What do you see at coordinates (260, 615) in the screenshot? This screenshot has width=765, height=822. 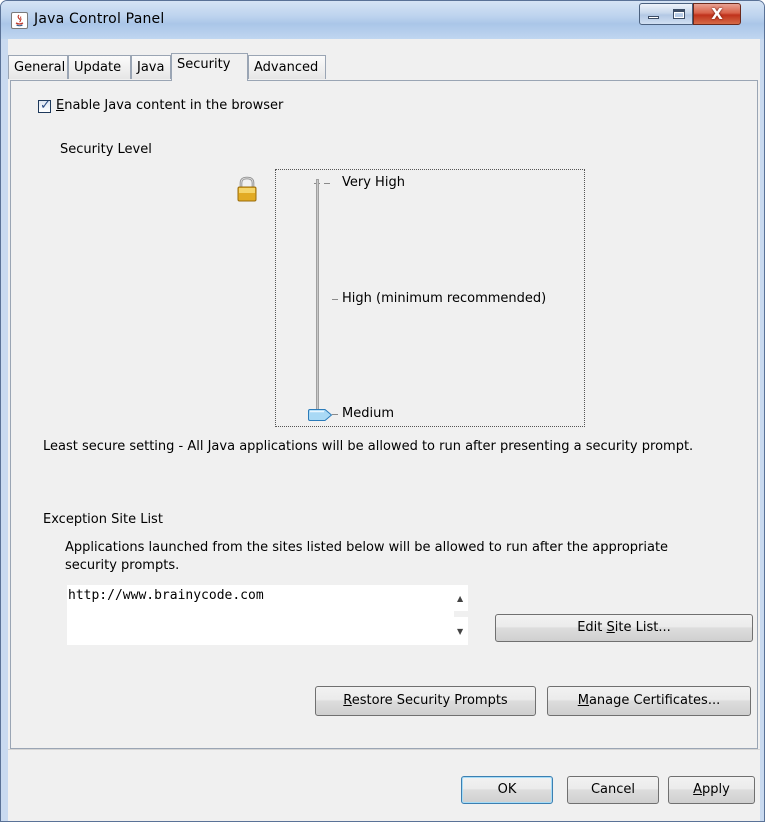 I see `exception-site-list: http://www.brainycode.com` at bounding box center [260, 615].